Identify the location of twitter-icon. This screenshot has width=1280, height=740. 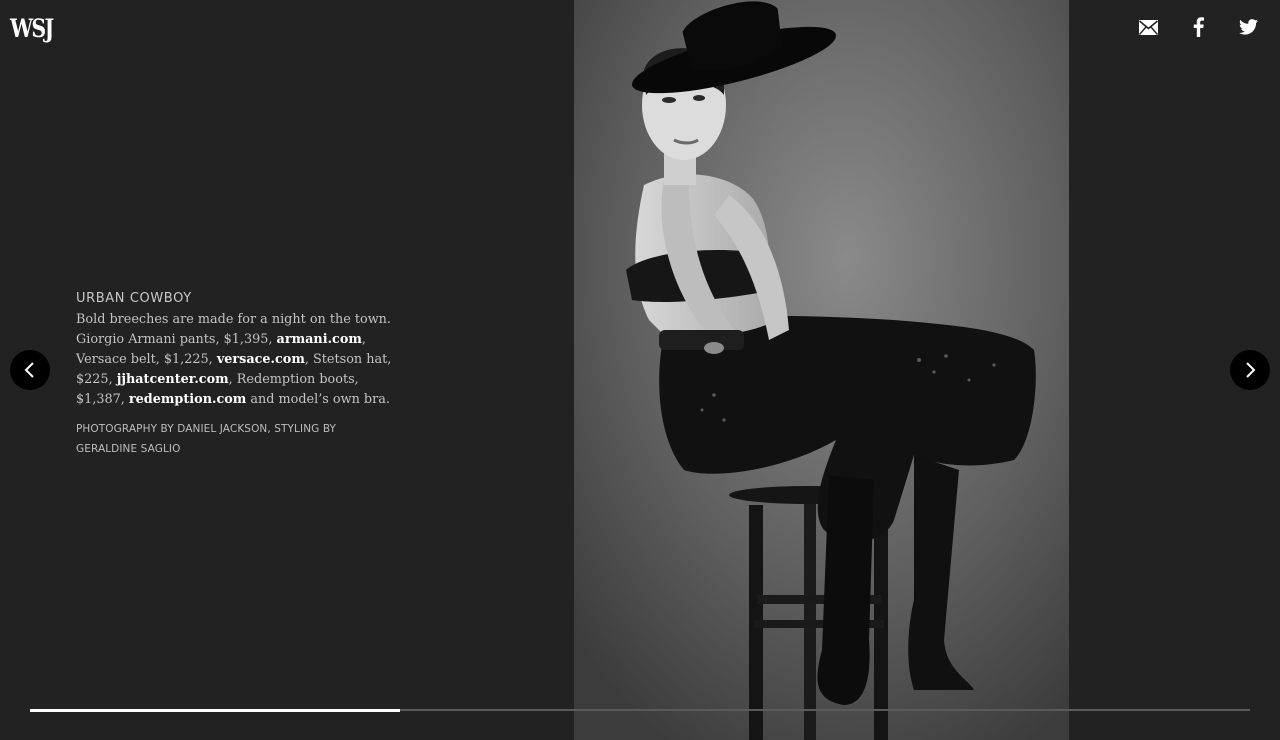
(1248, 27).